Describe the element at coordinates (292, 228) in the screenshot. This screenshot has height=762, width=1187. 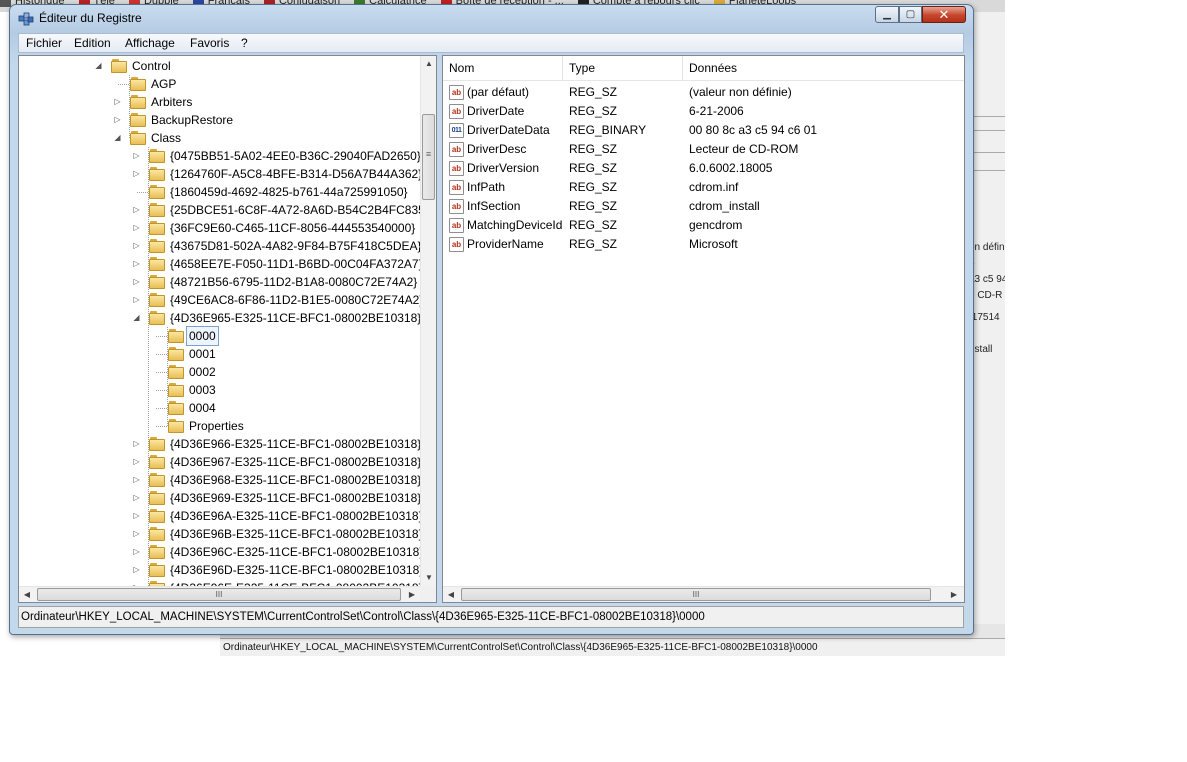
I see `tree-node-label: {36FC9E60-C465-11CF-8056-444553540000}` at that location.